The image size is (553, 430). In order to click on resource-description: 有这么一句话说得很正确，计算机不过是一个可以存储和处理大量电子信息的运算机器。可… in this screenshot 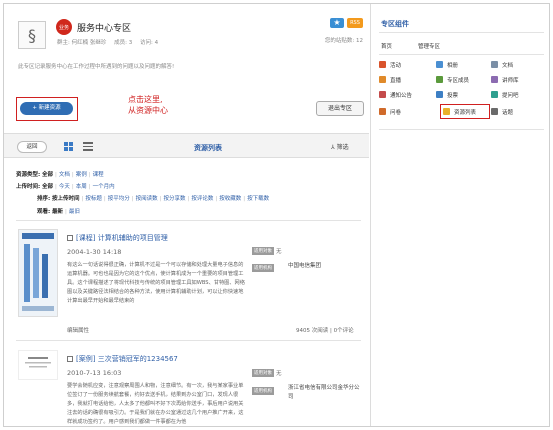, I will do `click(156, 283)`.